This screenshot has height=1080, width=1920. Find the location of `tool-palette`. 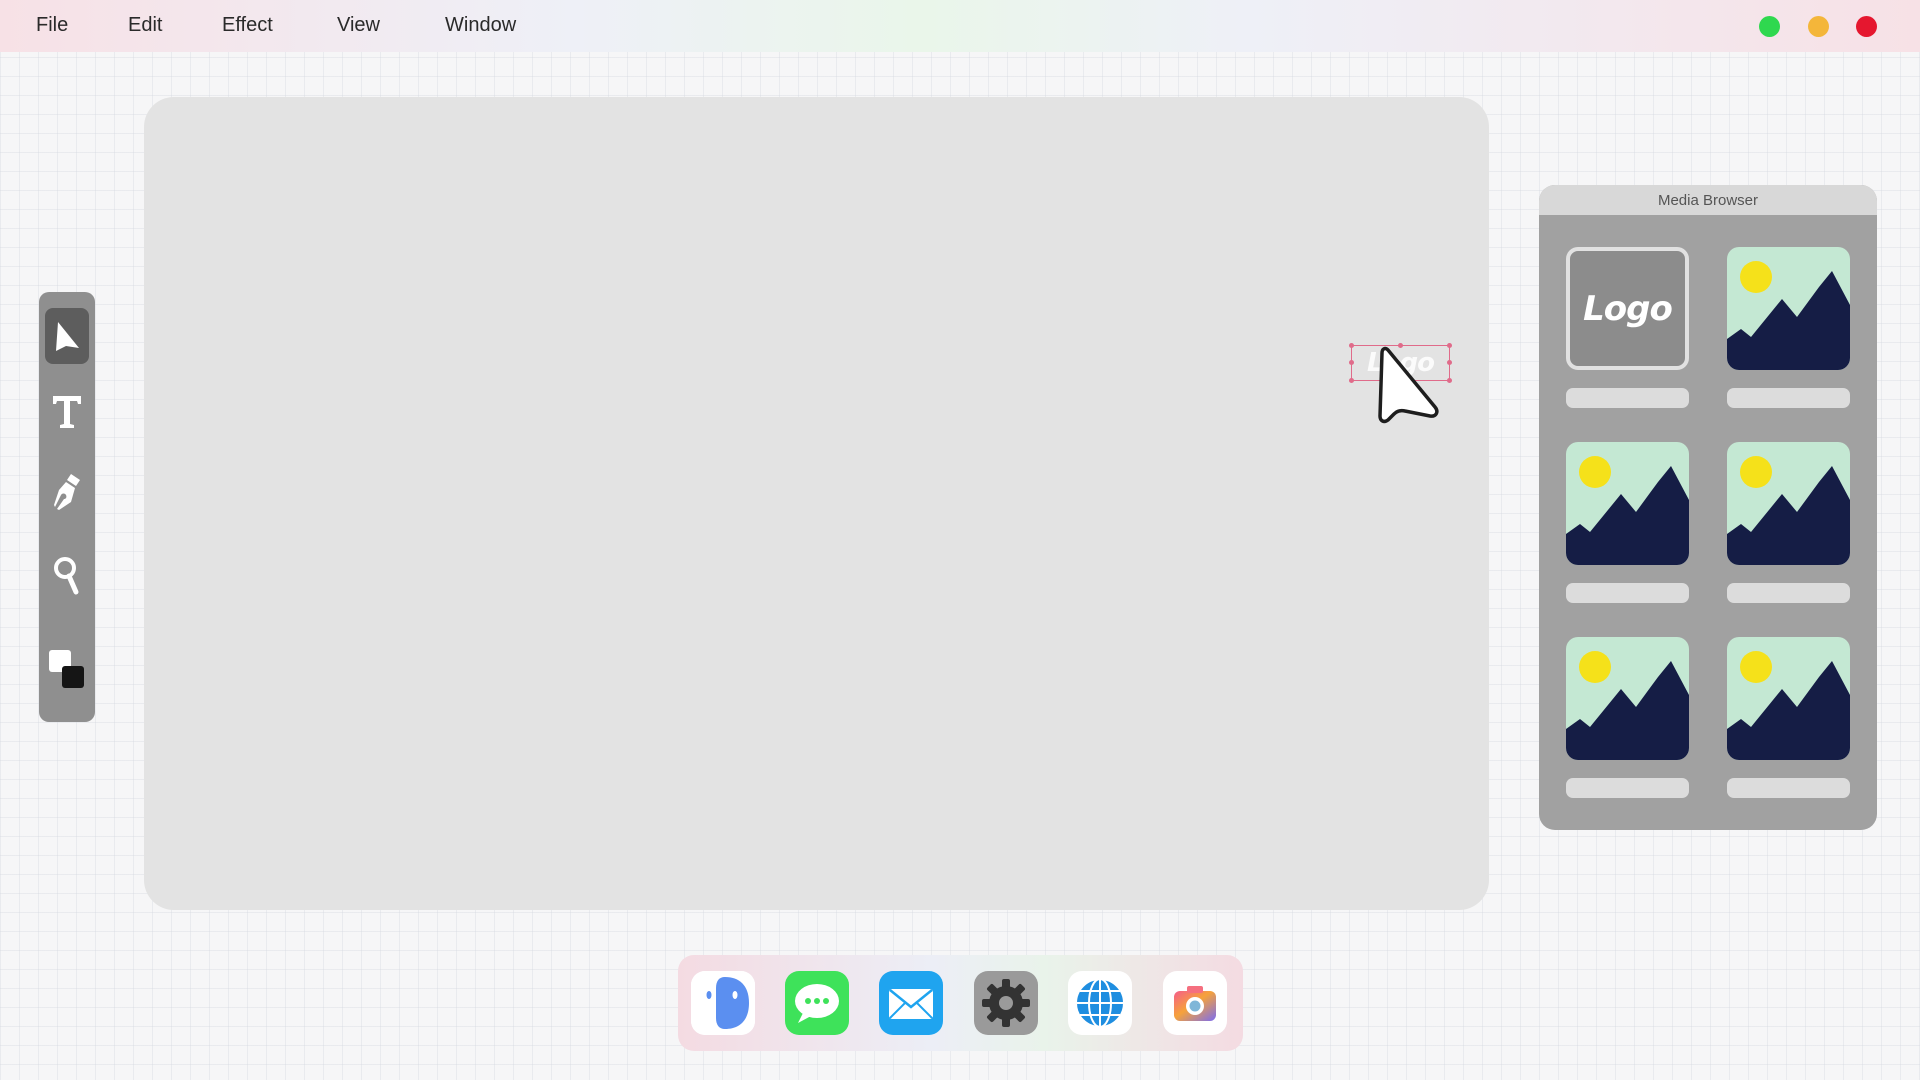

tool-palette is located at coordinates (67, 507).